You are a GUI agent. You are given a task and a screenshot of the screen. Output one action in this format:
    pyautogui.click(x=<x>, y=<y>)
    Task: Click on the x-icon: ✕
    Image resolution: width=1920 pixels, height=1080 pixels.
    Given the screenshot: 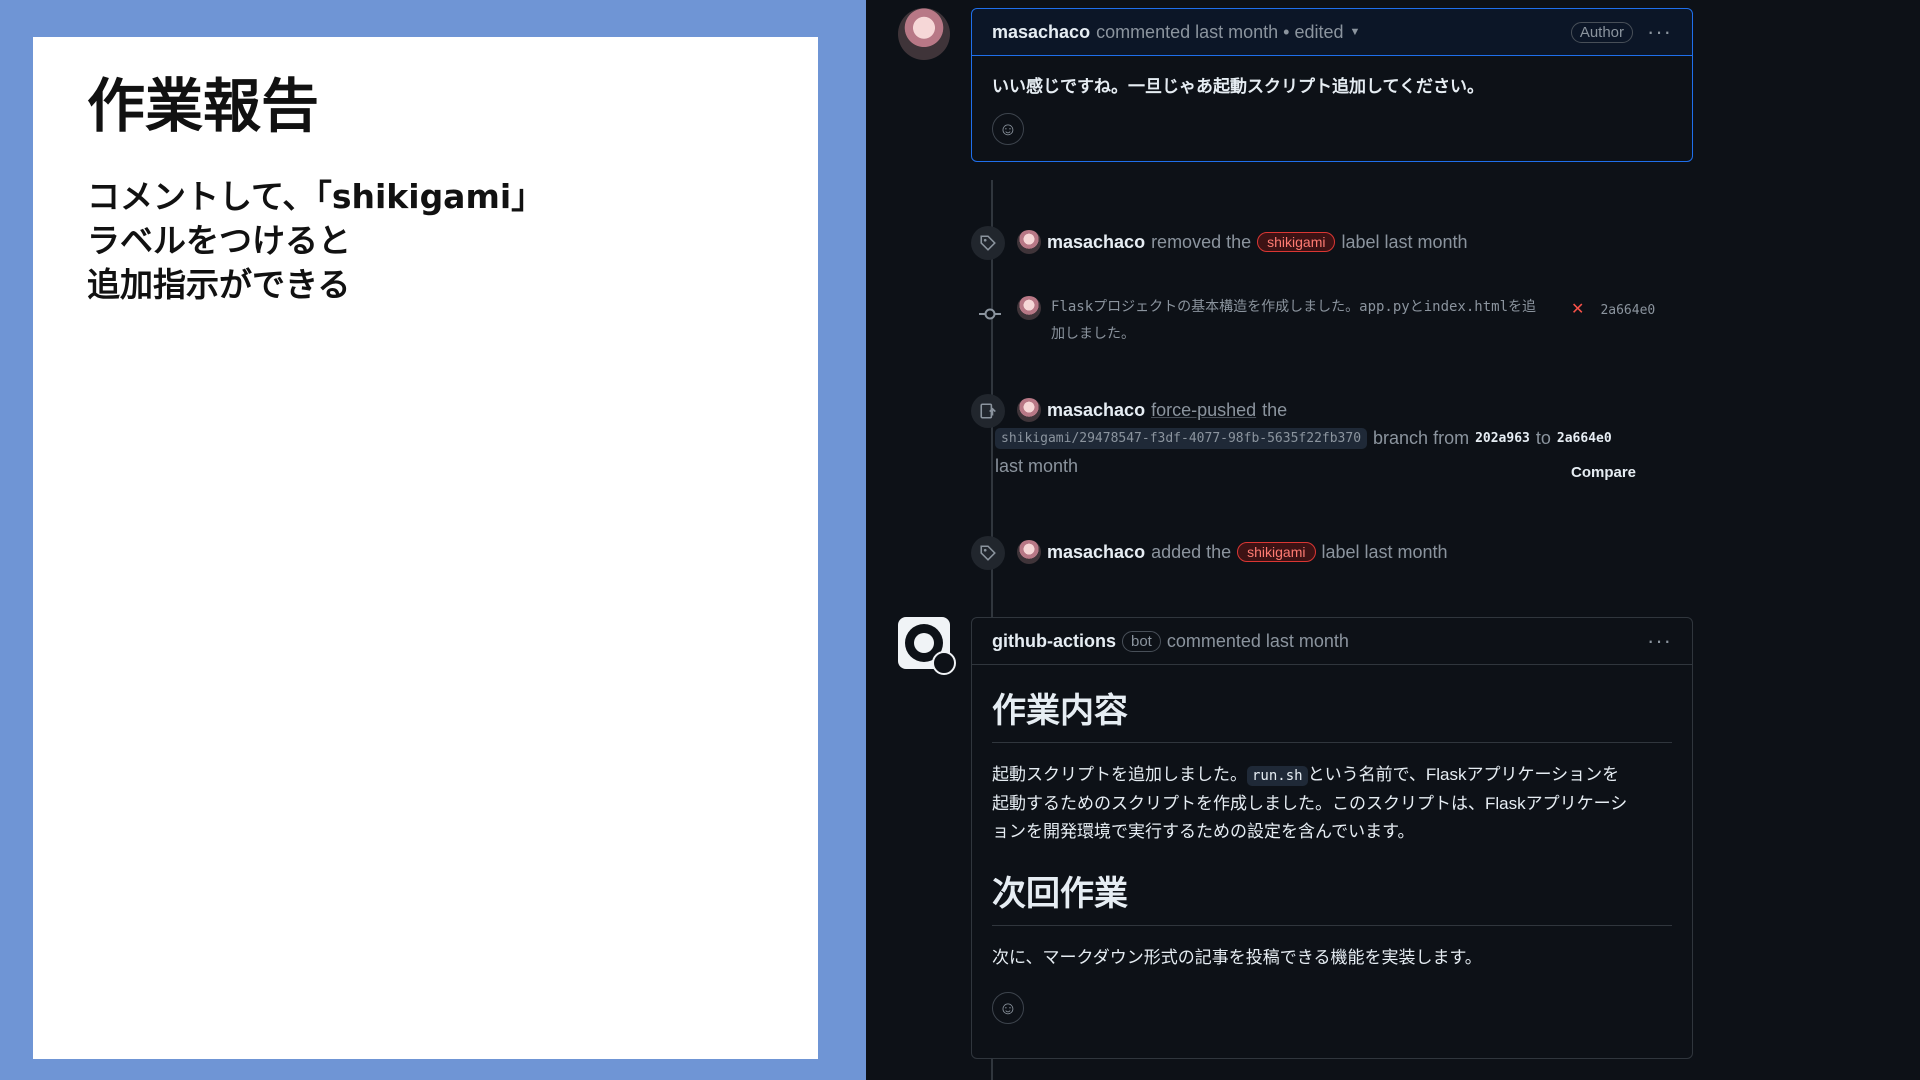 What is the action you would take?
    pyautogui.click(x=1577, y=309)
    